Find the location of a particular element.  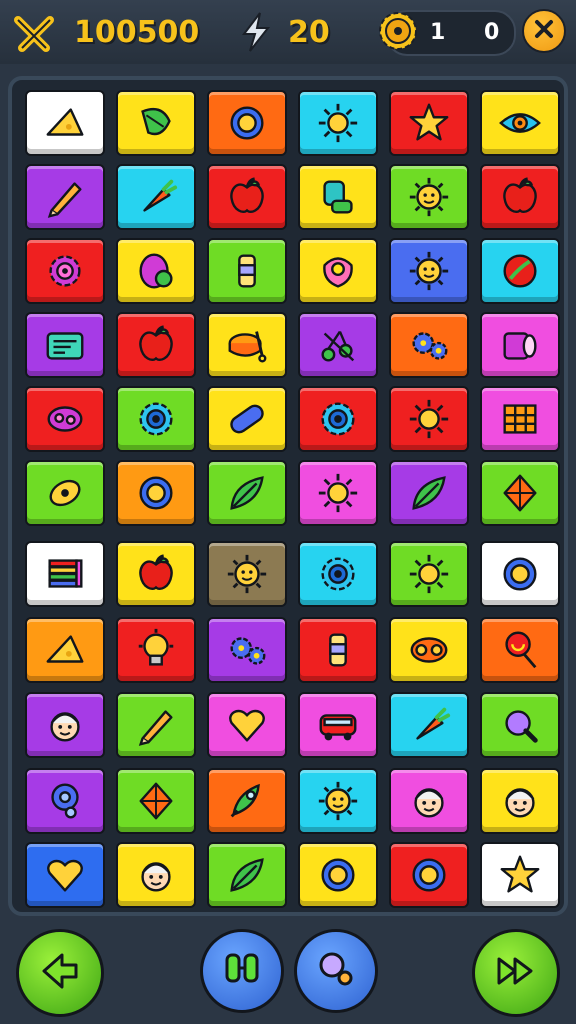

tile-r9-c2 is located at coordinates (156, 725).